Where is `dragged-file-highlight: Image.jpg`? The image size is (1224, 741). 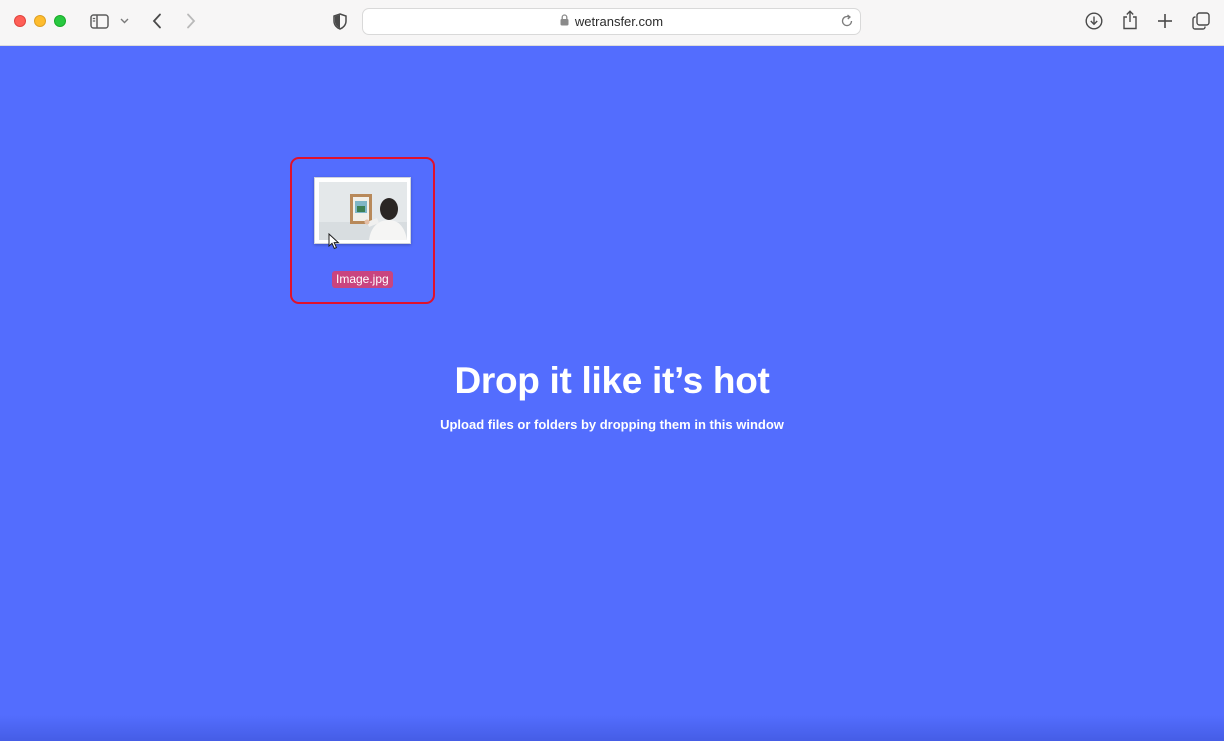 dragged-file-highlight: Image.jpg is located at coordinates (362, 230).